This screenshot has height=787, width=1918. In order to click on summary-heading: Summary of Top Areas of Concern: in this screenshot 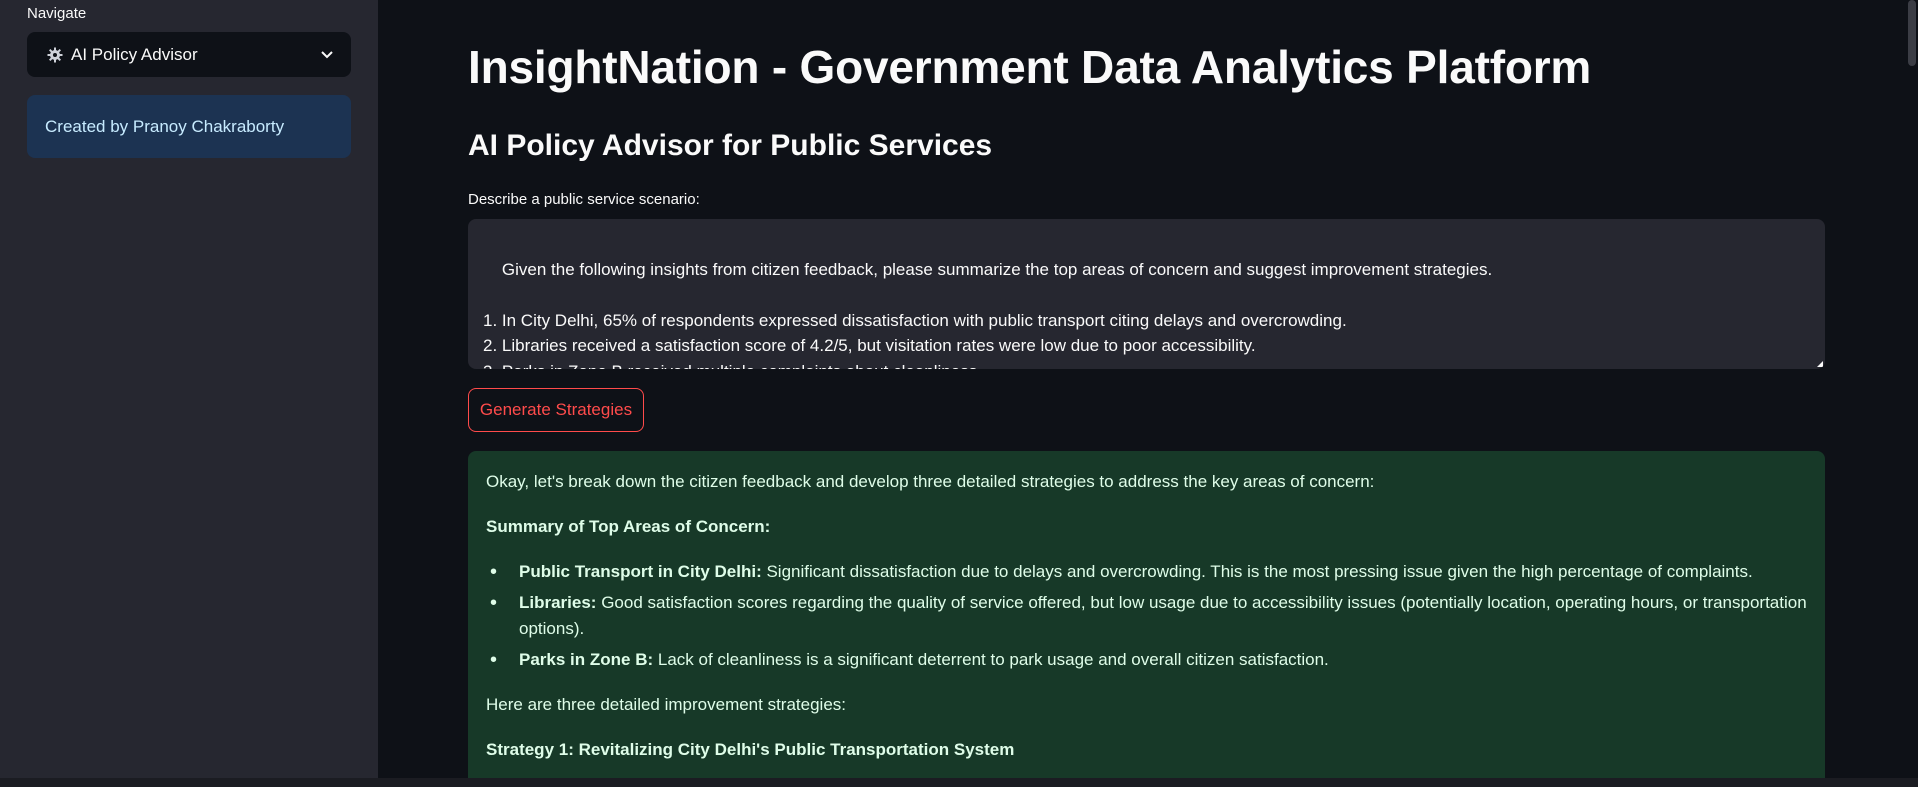, I will do `click(628, 526)`.